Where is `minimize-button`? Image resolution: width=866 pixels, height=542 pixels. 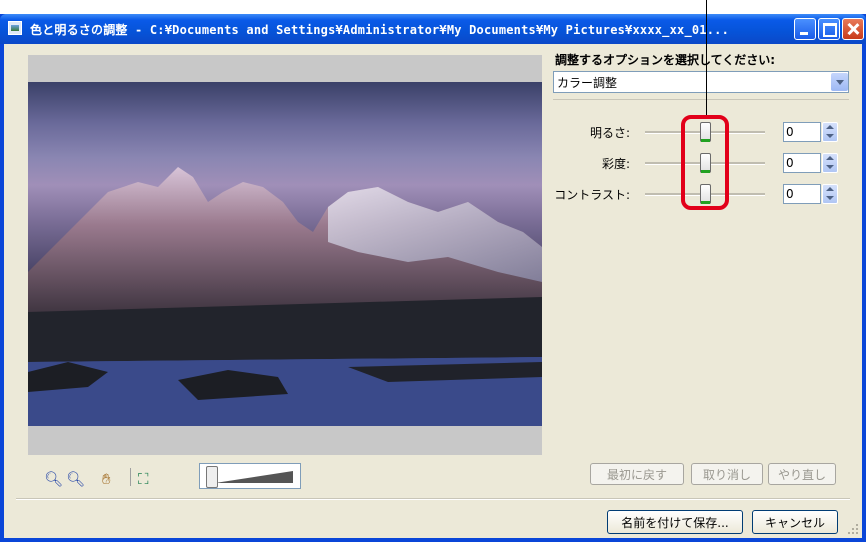 minimize-button is located at coordinates (805, 29).